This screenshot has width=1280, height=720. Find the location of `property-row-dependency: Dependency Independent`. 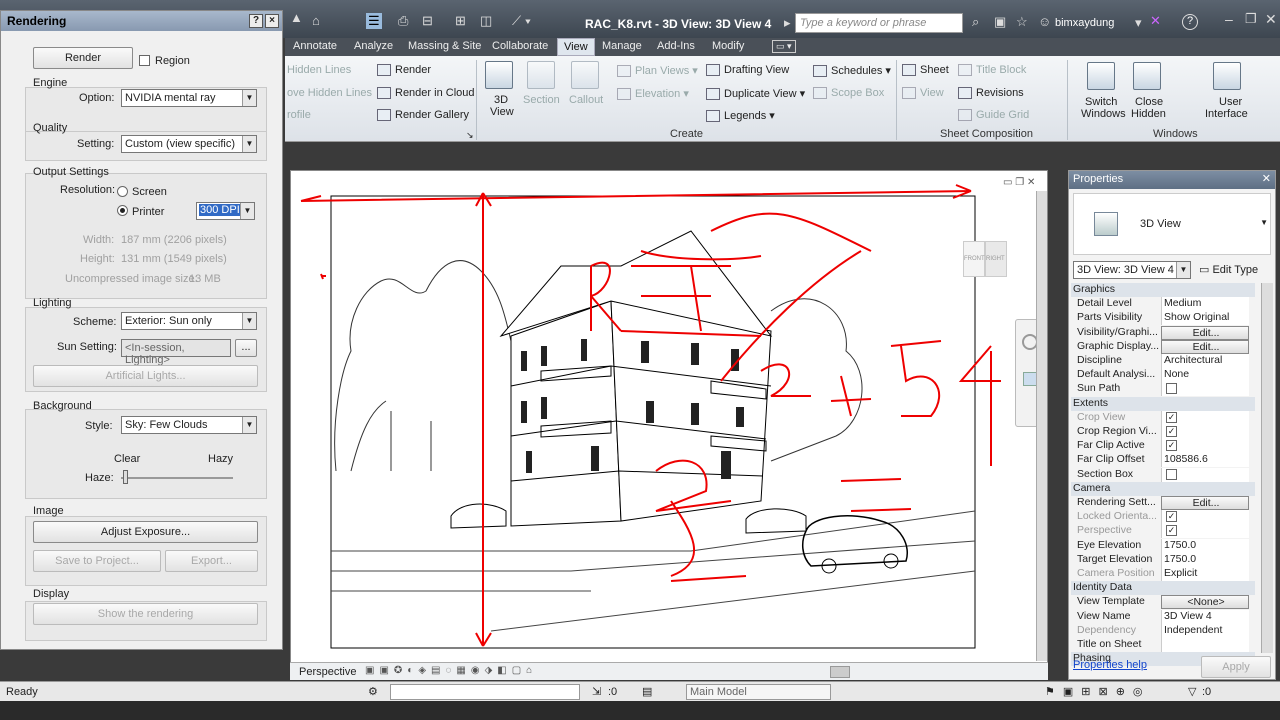

property-row-dependency: Dependency Independent is located at coordinates (1162, 630).